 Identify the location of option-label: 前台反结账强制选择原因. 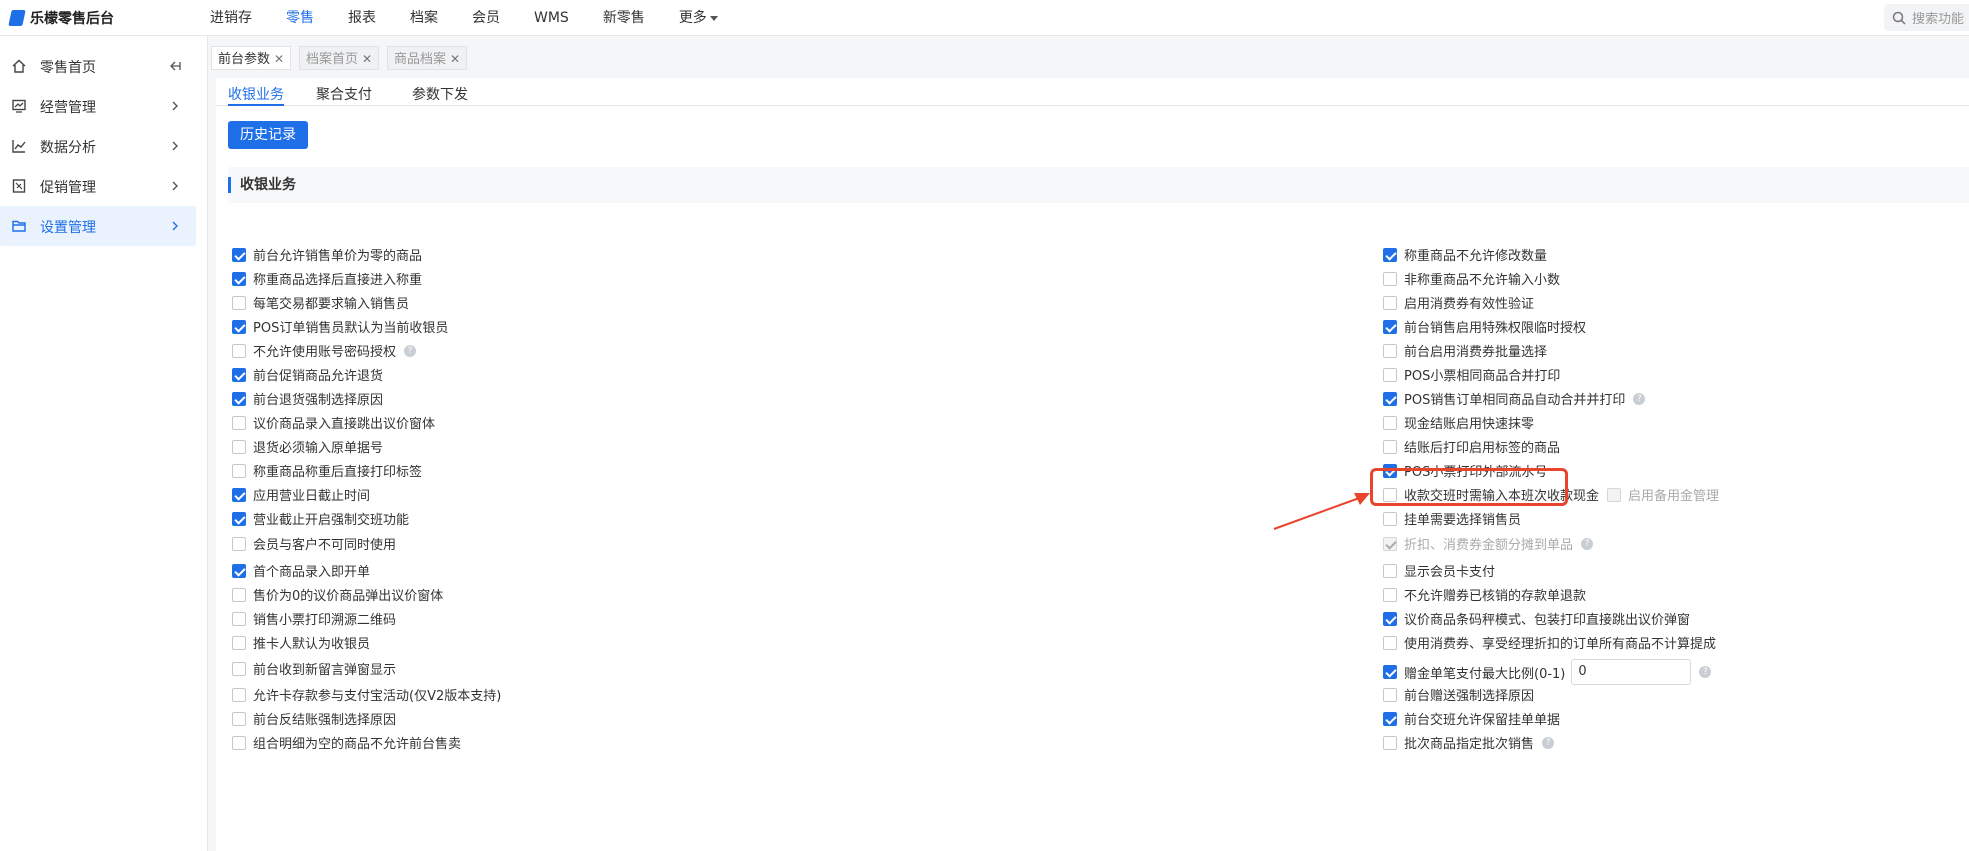
(324, 718).